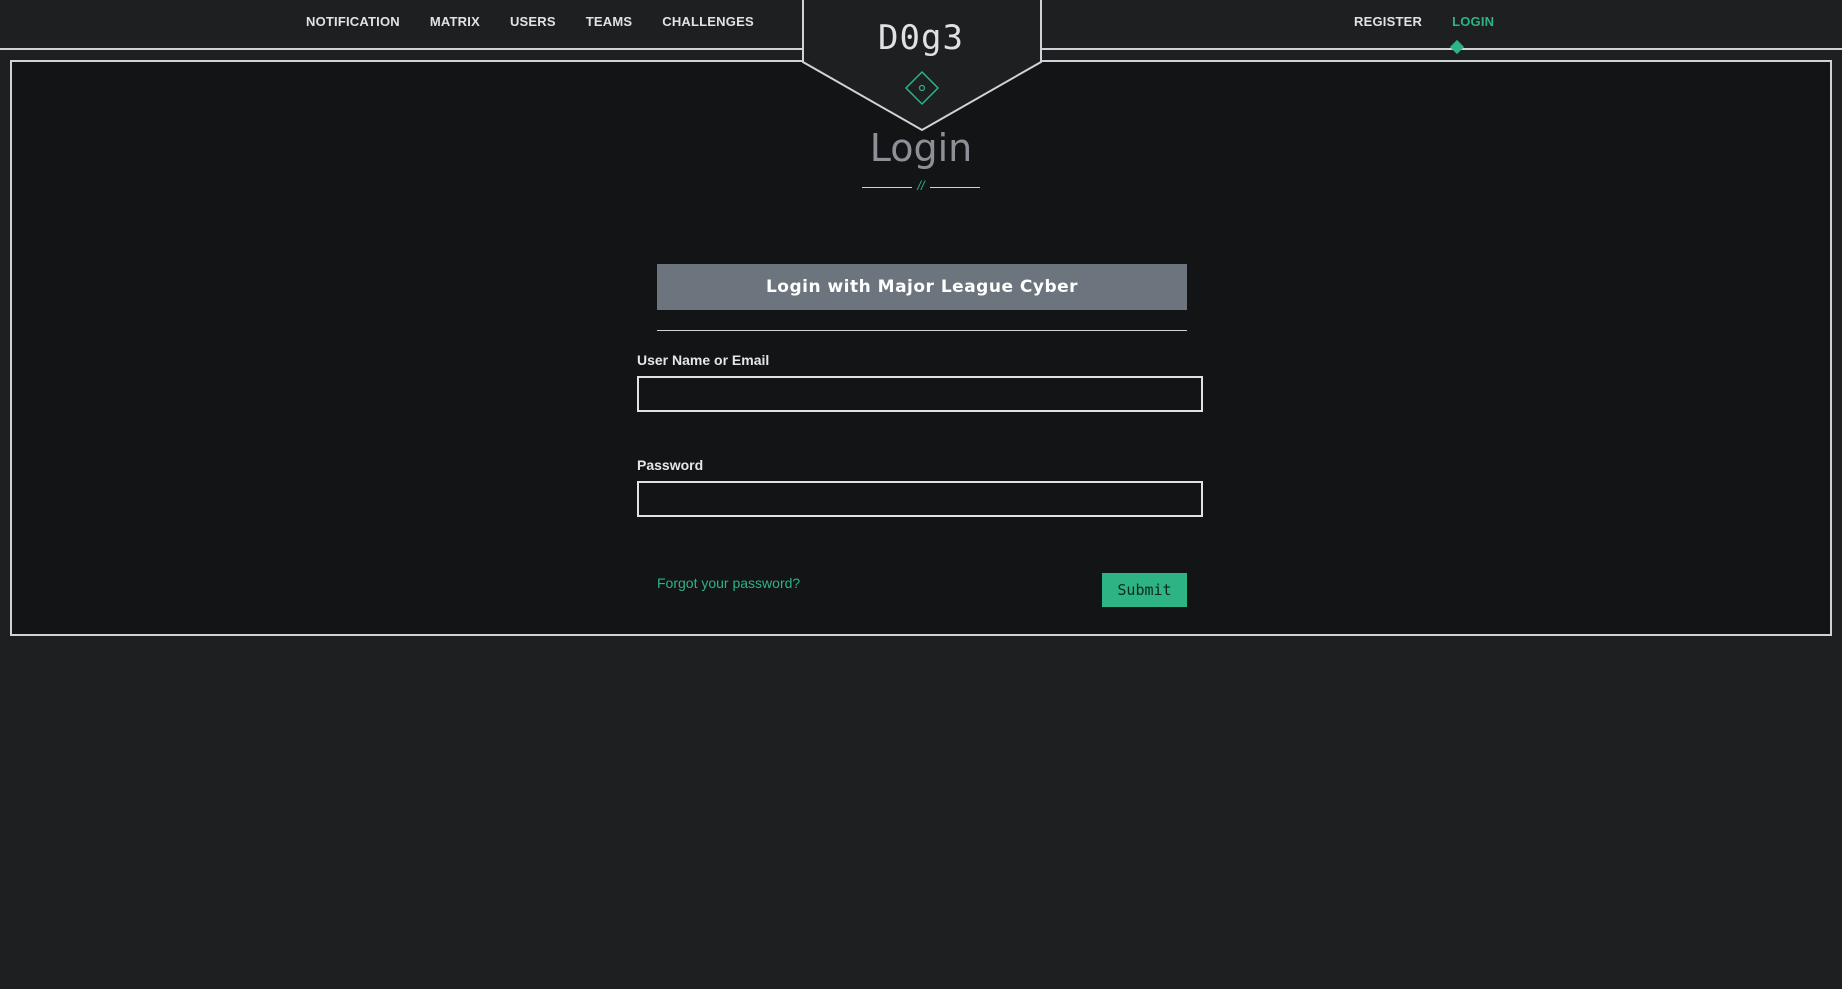 The width and height of the screenshot is (1842, 989). Describe the element at coordinates (533, 21) in the screenshot. I see `nav-users: USERS` at that location.